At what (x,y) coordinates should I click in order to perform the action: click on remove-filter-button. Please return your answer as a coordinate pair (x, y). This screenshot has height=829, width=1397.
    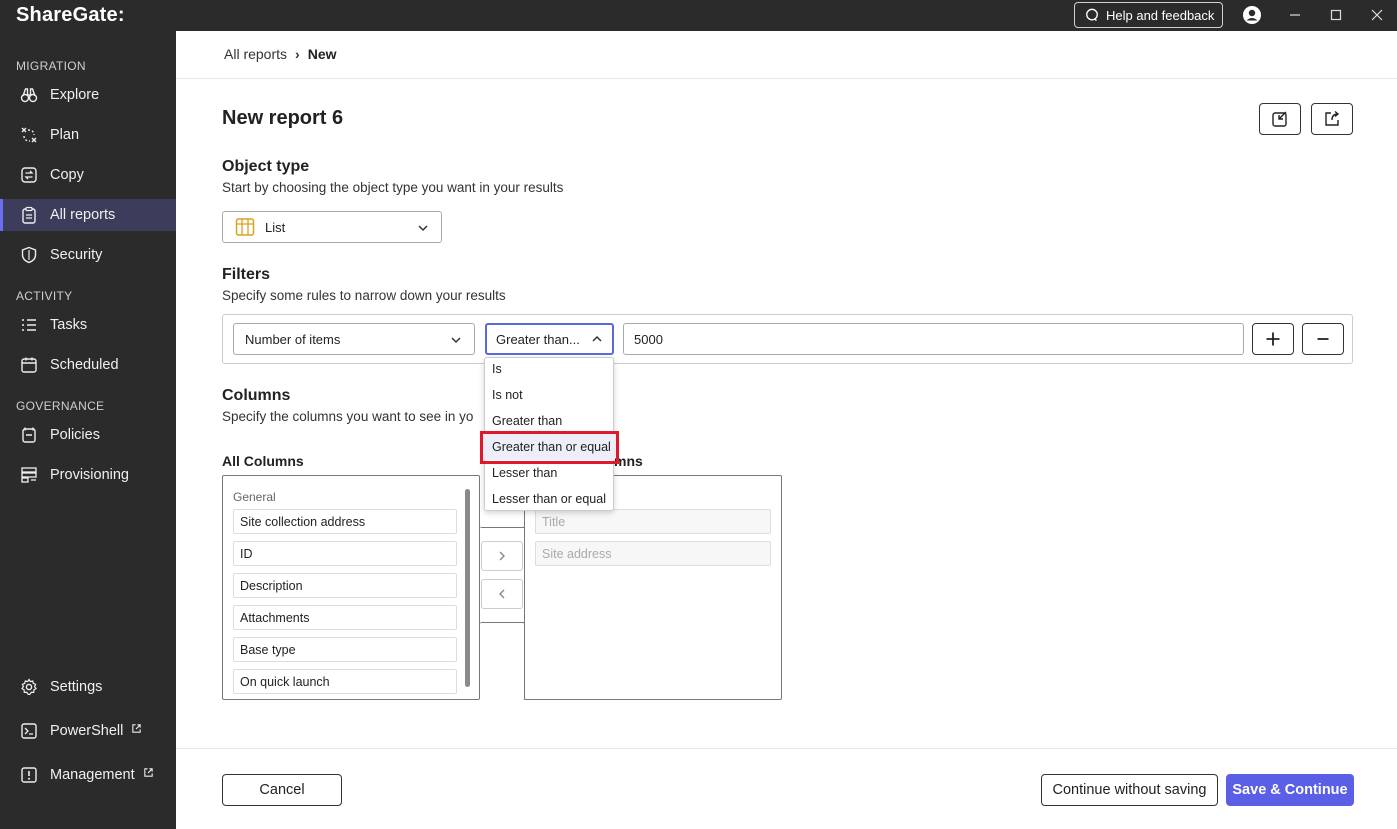
    Looking at the image, I should click on (1323, 339).